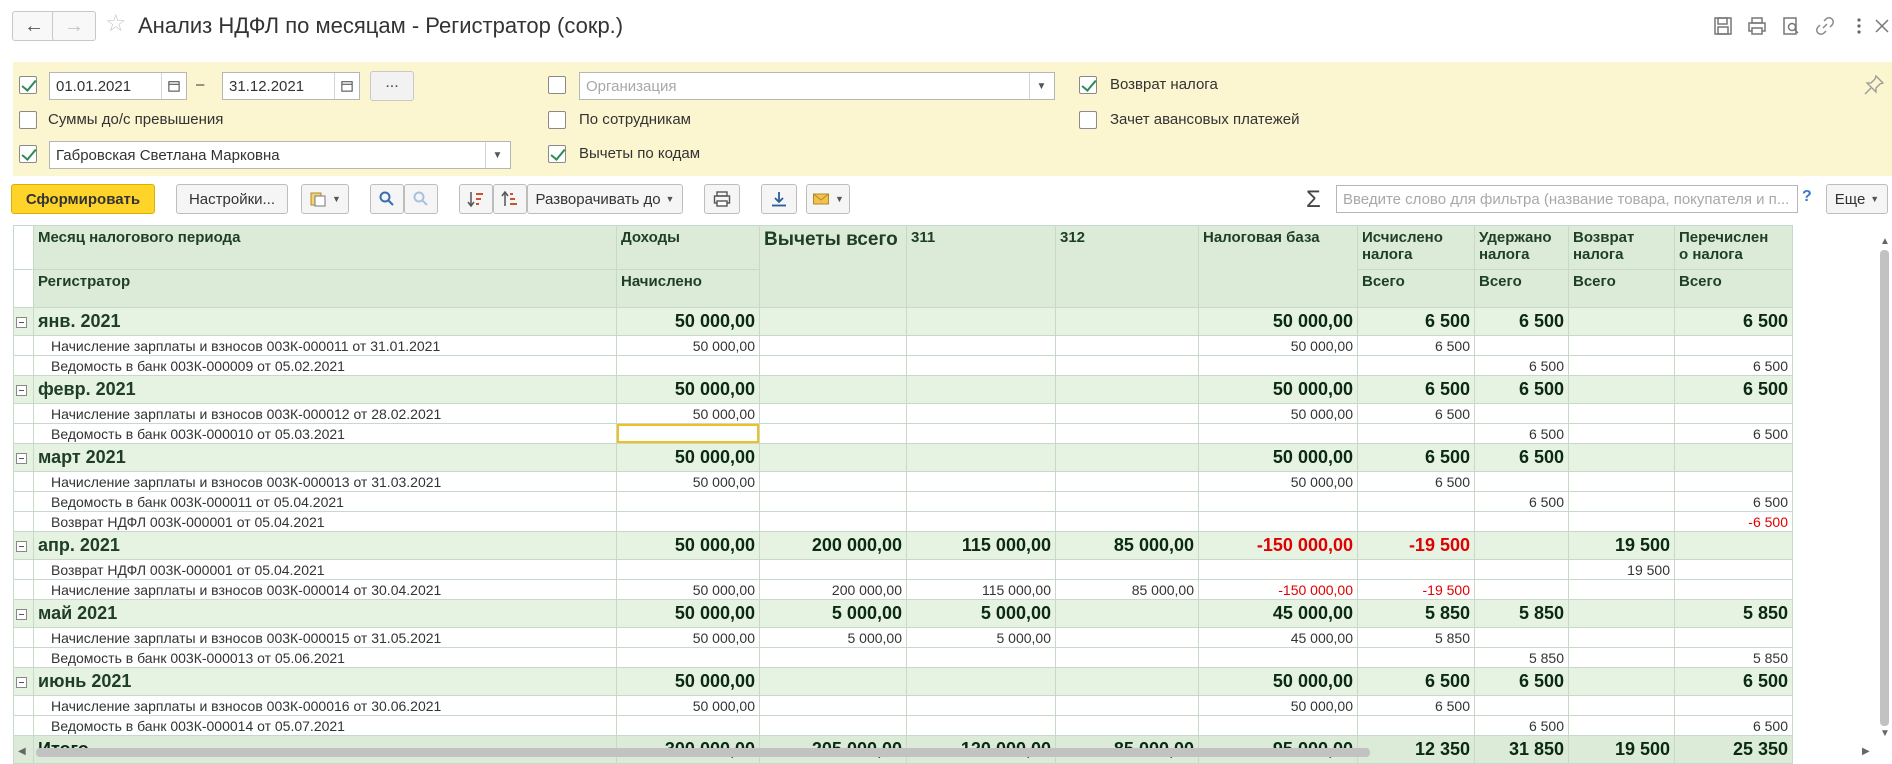 Image resolution: width=1892 pixels, height=764 pixels. I want to click on more-button: Еще ▼, so click(1857, 199).